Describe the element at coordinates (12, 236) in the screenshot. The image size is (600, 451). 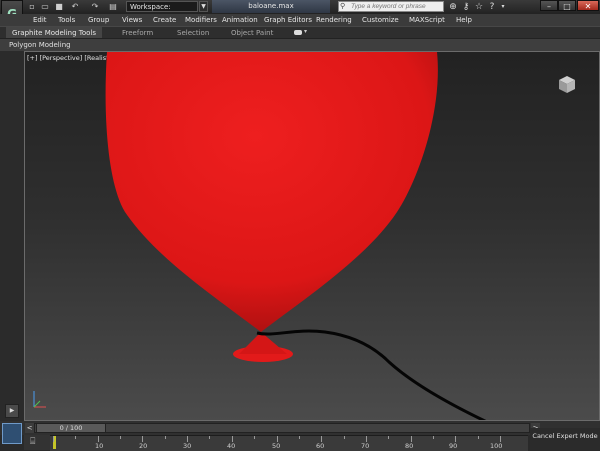
I see `viewport-side-strip` at that location.